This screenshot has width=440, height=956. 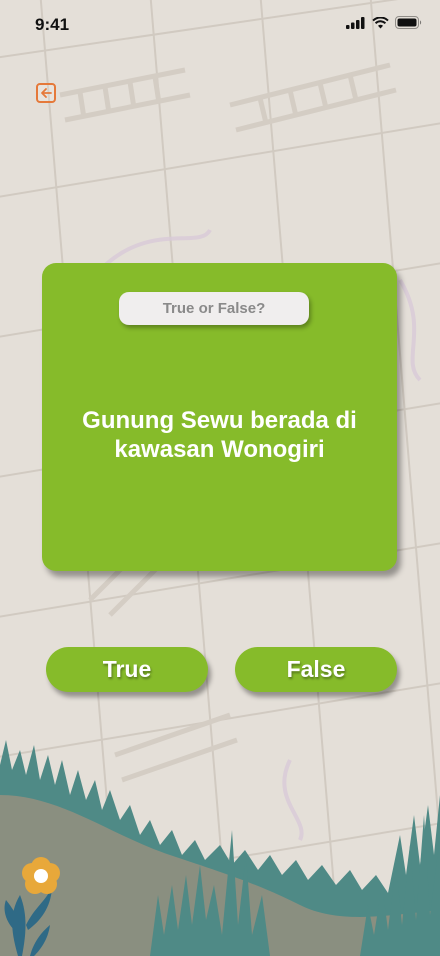 I want to click on wifi-icon, so click(x=380, y=22).